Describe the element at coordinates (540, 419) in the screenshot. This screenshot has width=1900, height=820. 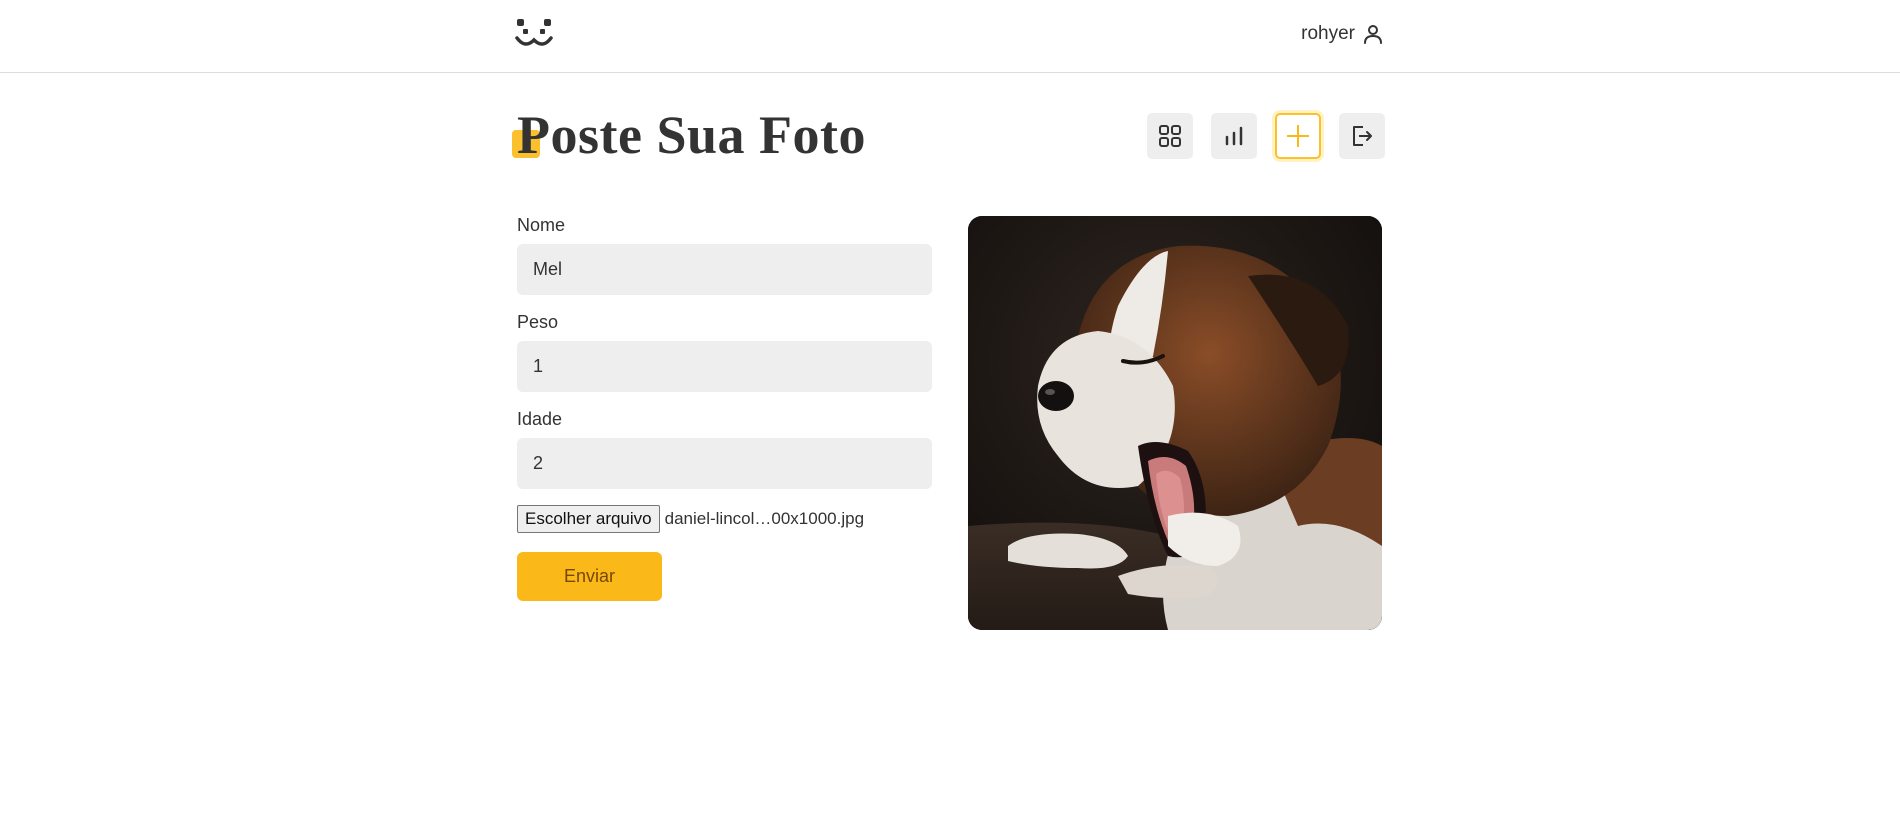
I see `age-field-label: Idade` at that location.